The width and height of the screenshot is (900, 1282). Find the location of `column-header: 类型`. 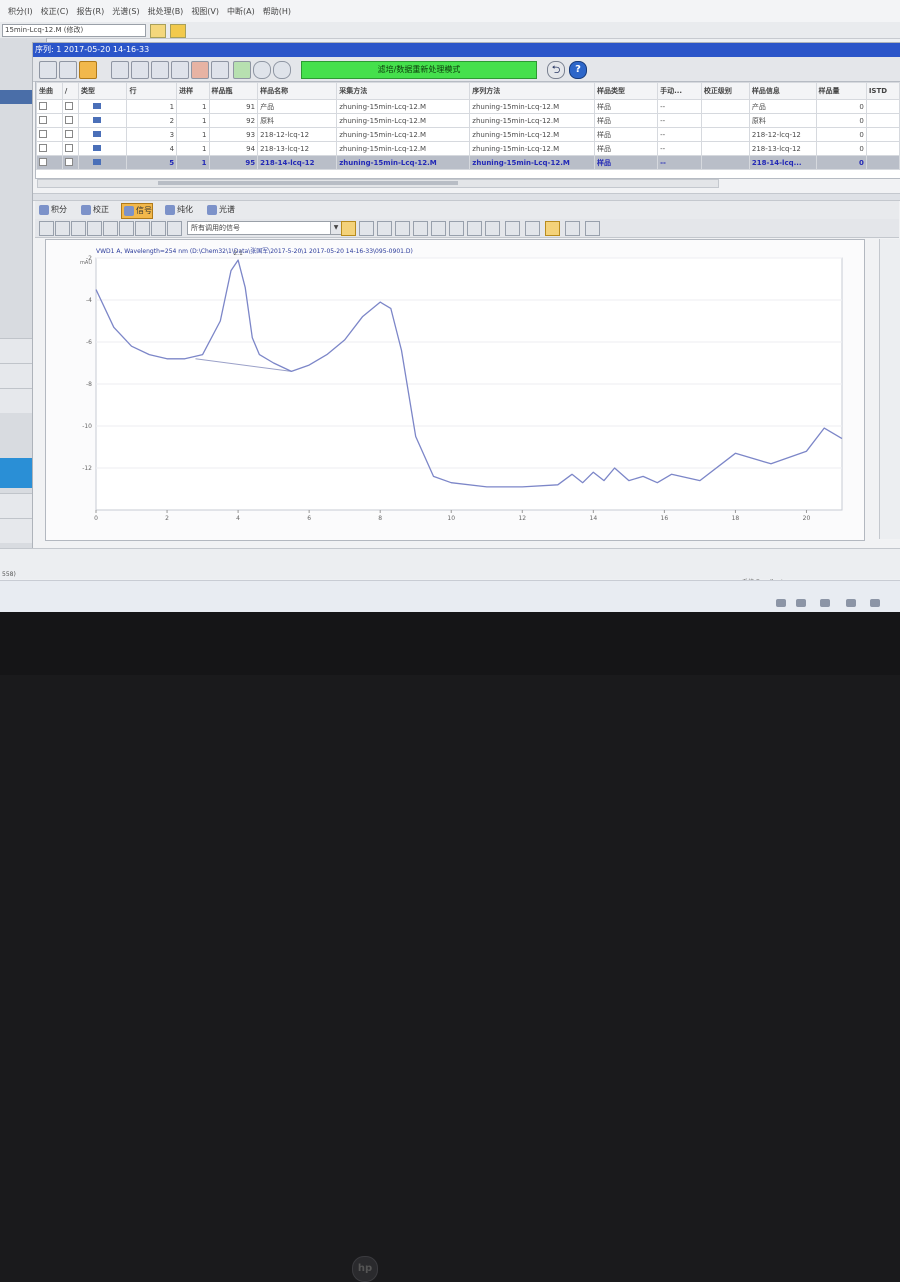

column-header: 类型 is located at coordinates (103, 91).